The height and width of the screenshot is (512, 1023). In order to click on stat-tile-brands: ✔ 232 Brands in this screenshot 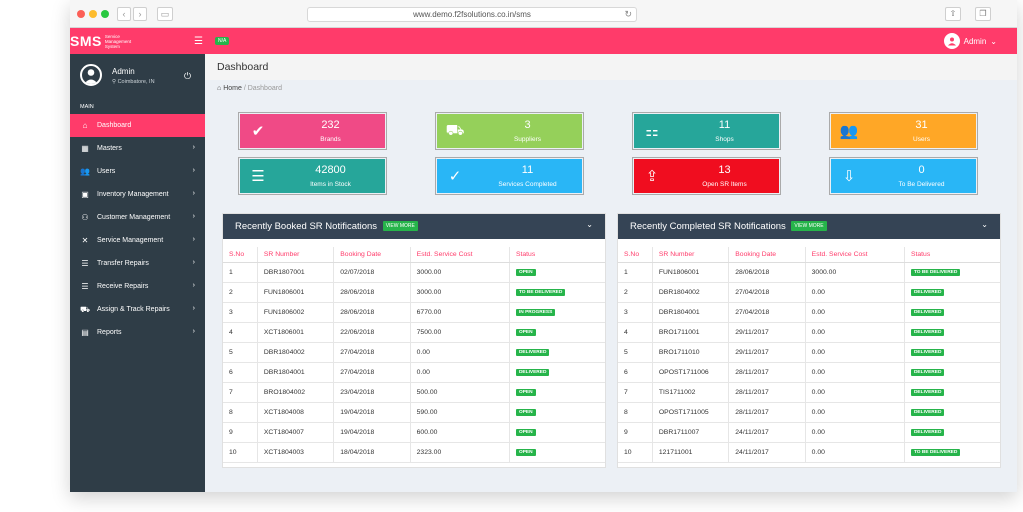, I will do `click(312, 131)`.